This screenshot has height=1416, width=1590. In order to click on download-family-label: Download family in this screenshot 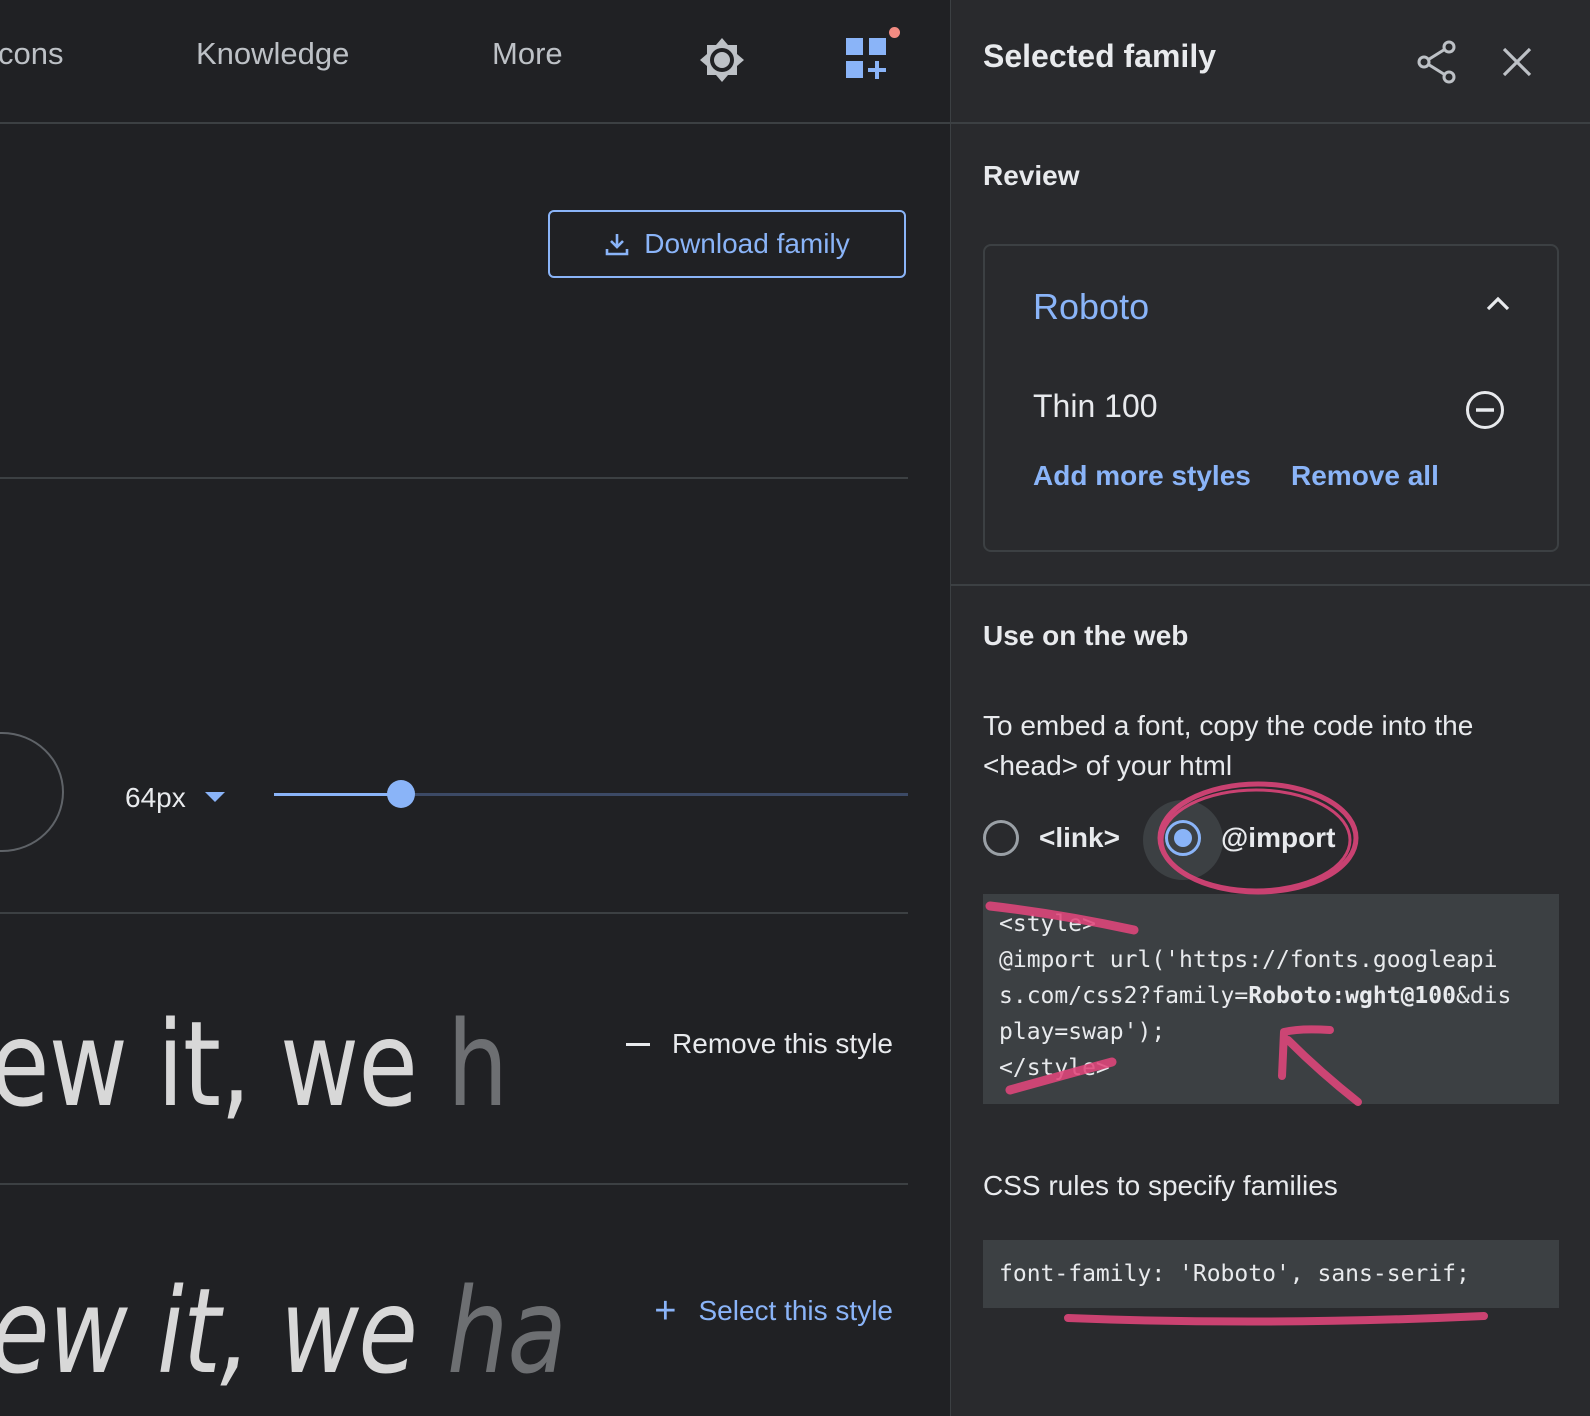, I will do `click(747, 243)`.